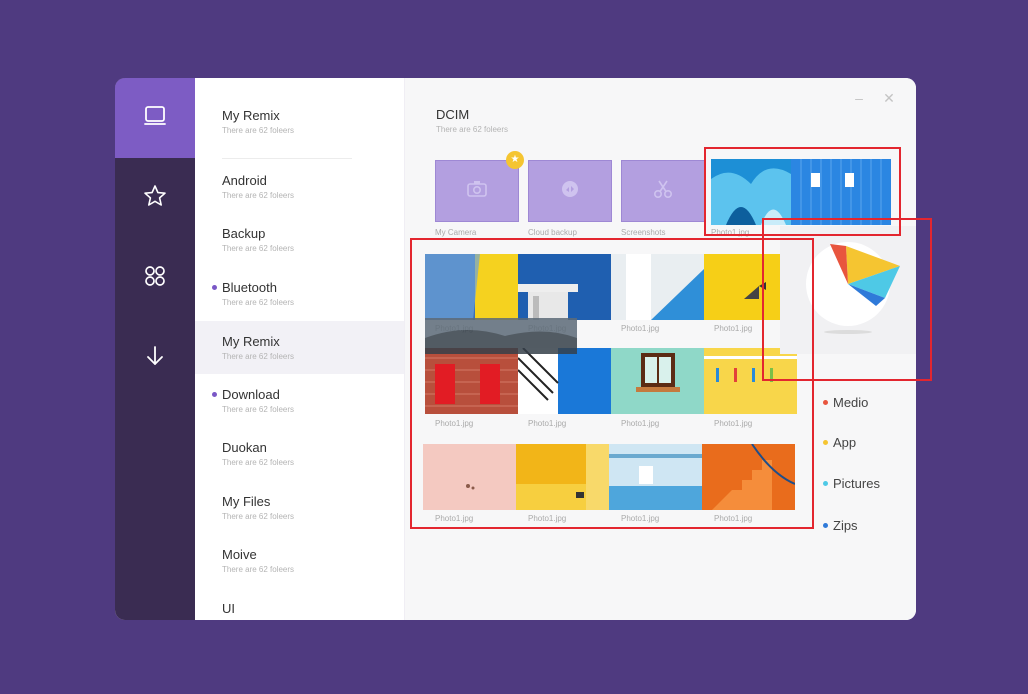 This screenshot has width=1028, height=694. Describe the element at coordinates (851, 402) in the screenshot. I see `legend-label: Medio` at that location.